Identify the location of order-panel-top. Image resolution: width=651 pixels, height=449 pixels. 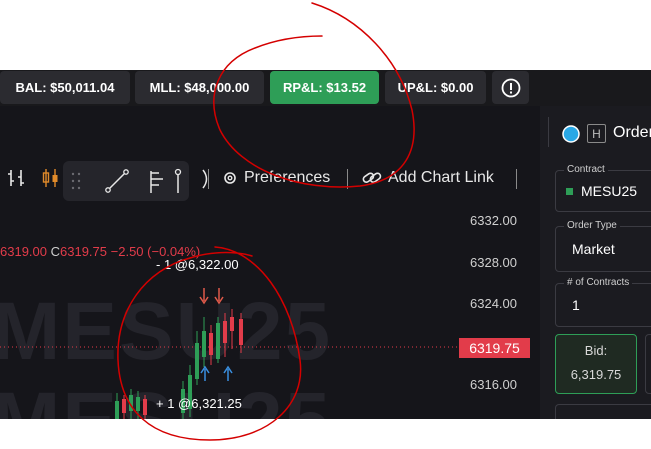
(595, 111).